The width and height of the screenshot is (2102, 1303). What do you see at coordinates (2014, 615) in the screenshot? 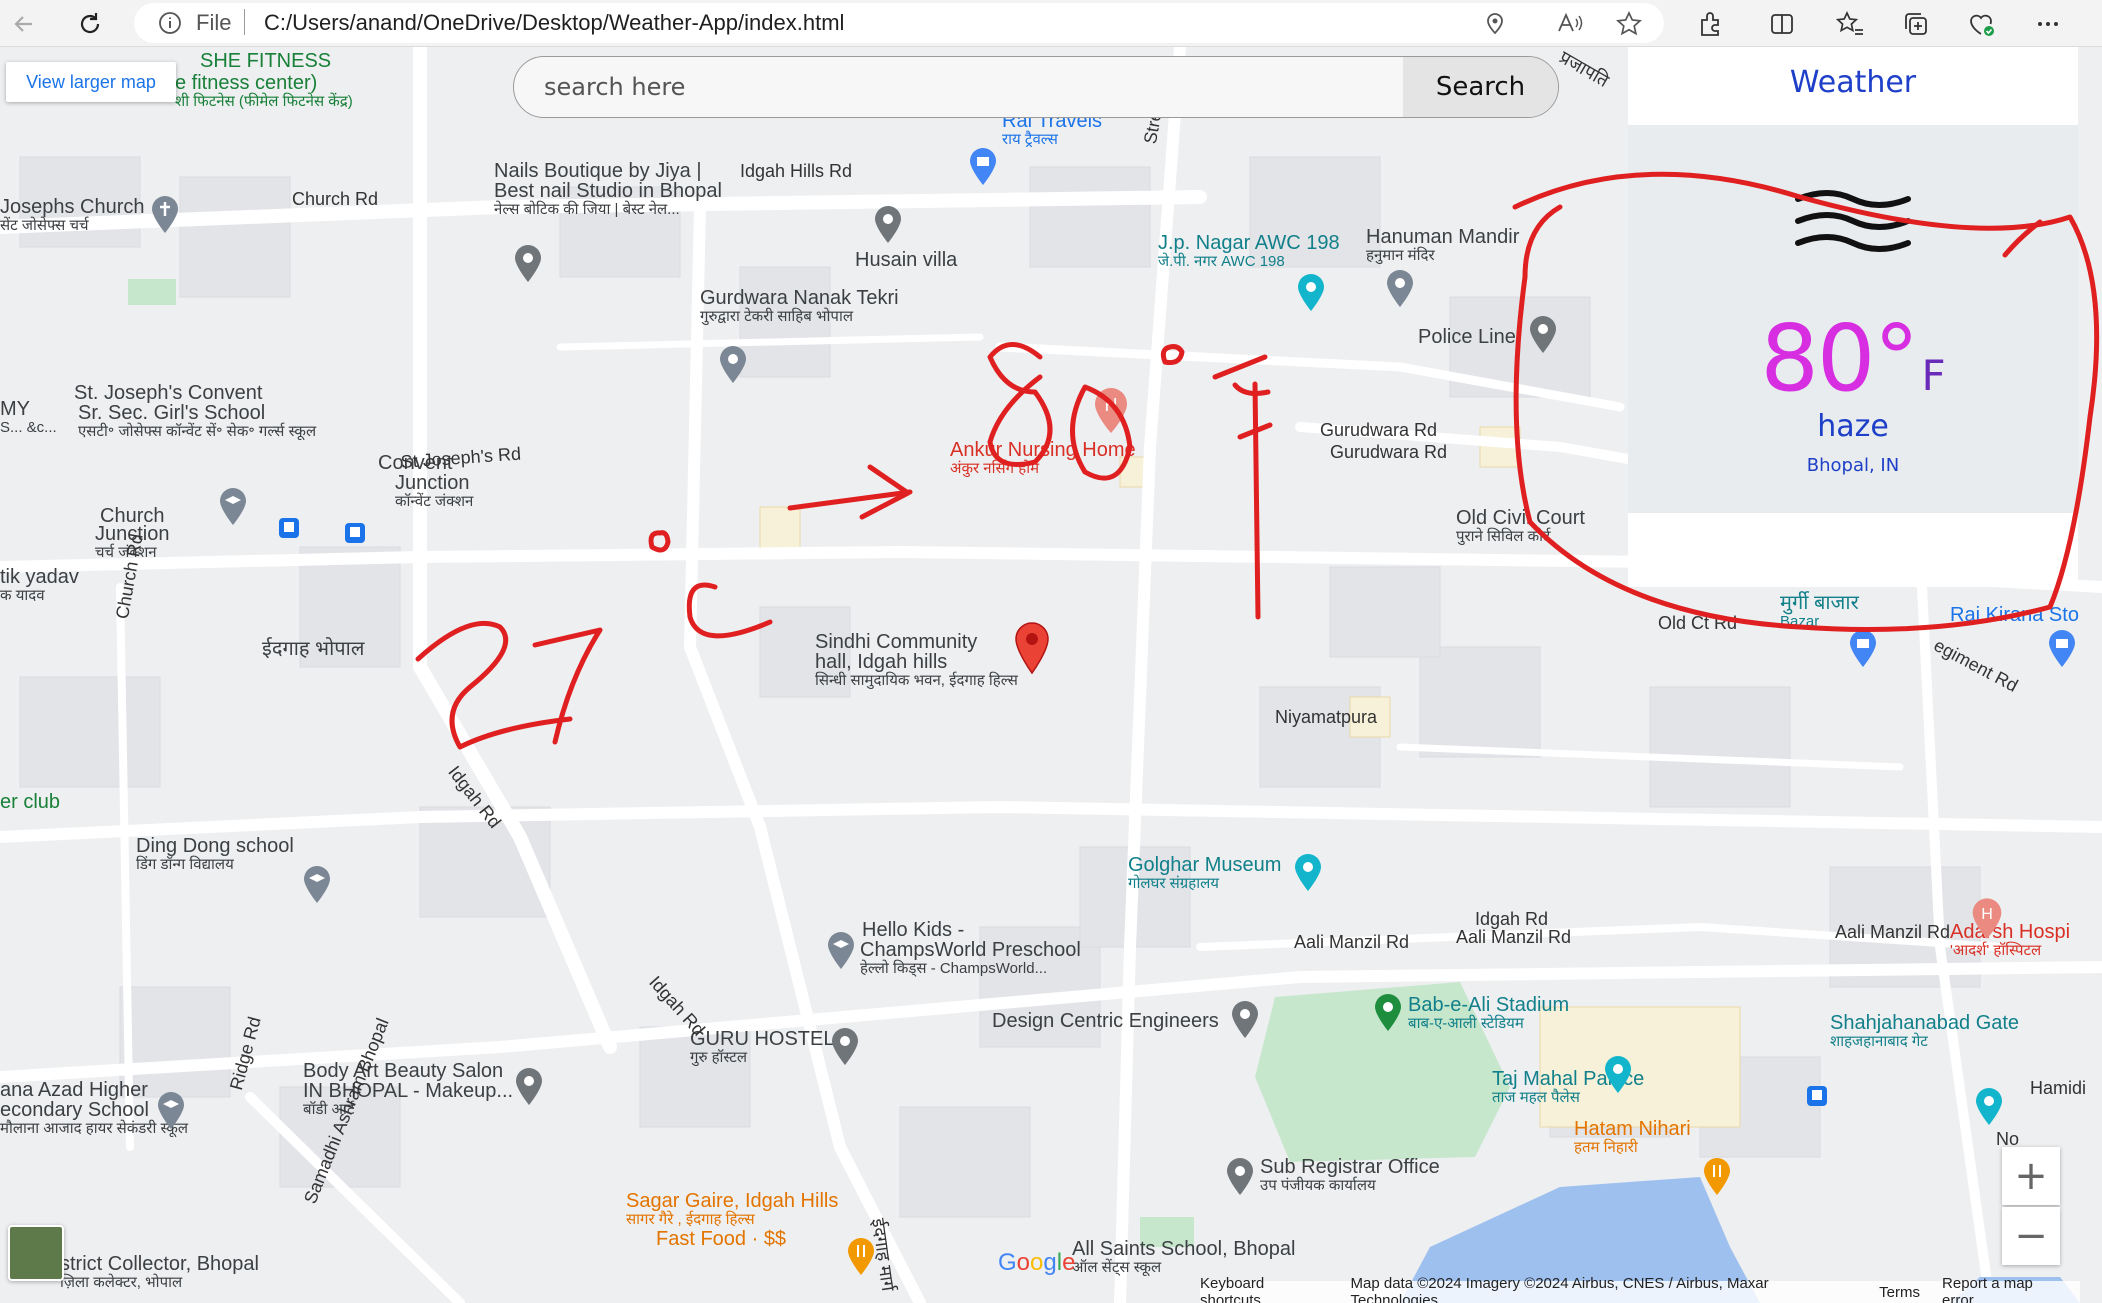
I see `map-label: Rai Kirana Sto` at bounding box center [2014, 615].